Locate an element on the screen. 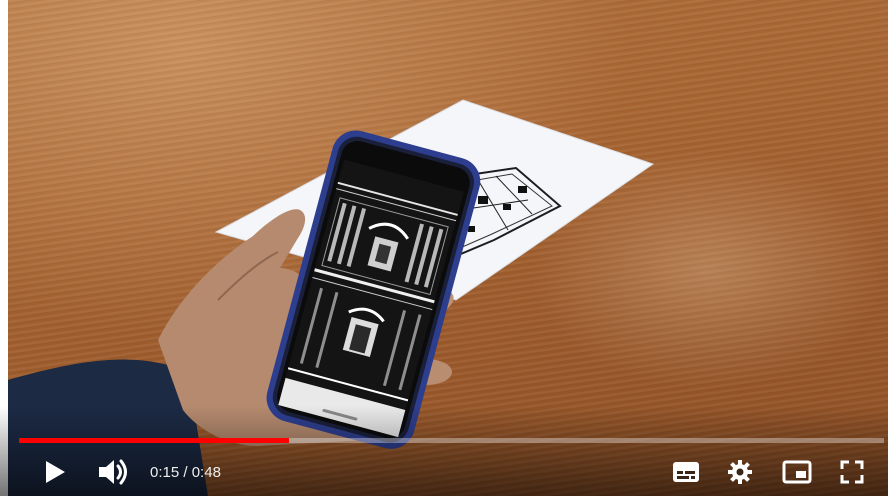  play-icon is located at coordinates (55, 472).